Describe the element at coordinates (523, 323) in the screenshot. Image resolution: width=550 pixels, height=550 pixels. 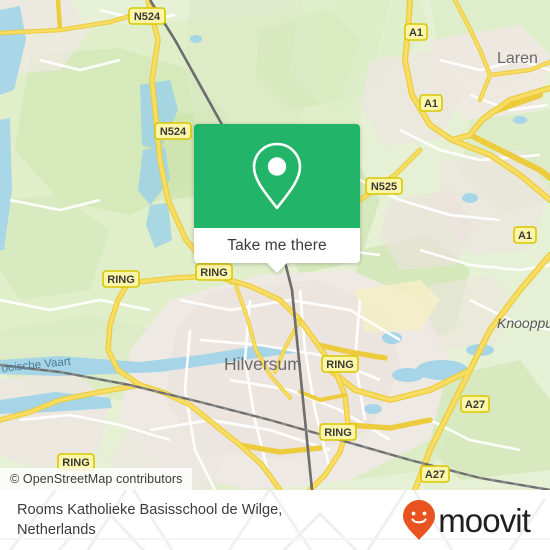
I see `map-label-knooppunt: Knooppun` at that location.